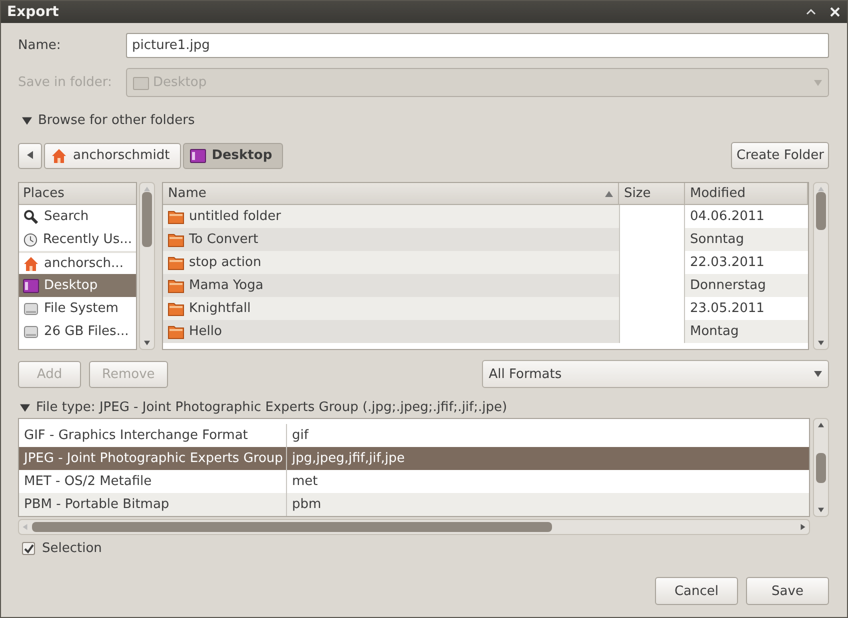  What do you see at coordinates (835, 12) in the screenshot?
I see `close-button` at bounding box center [835, 12].